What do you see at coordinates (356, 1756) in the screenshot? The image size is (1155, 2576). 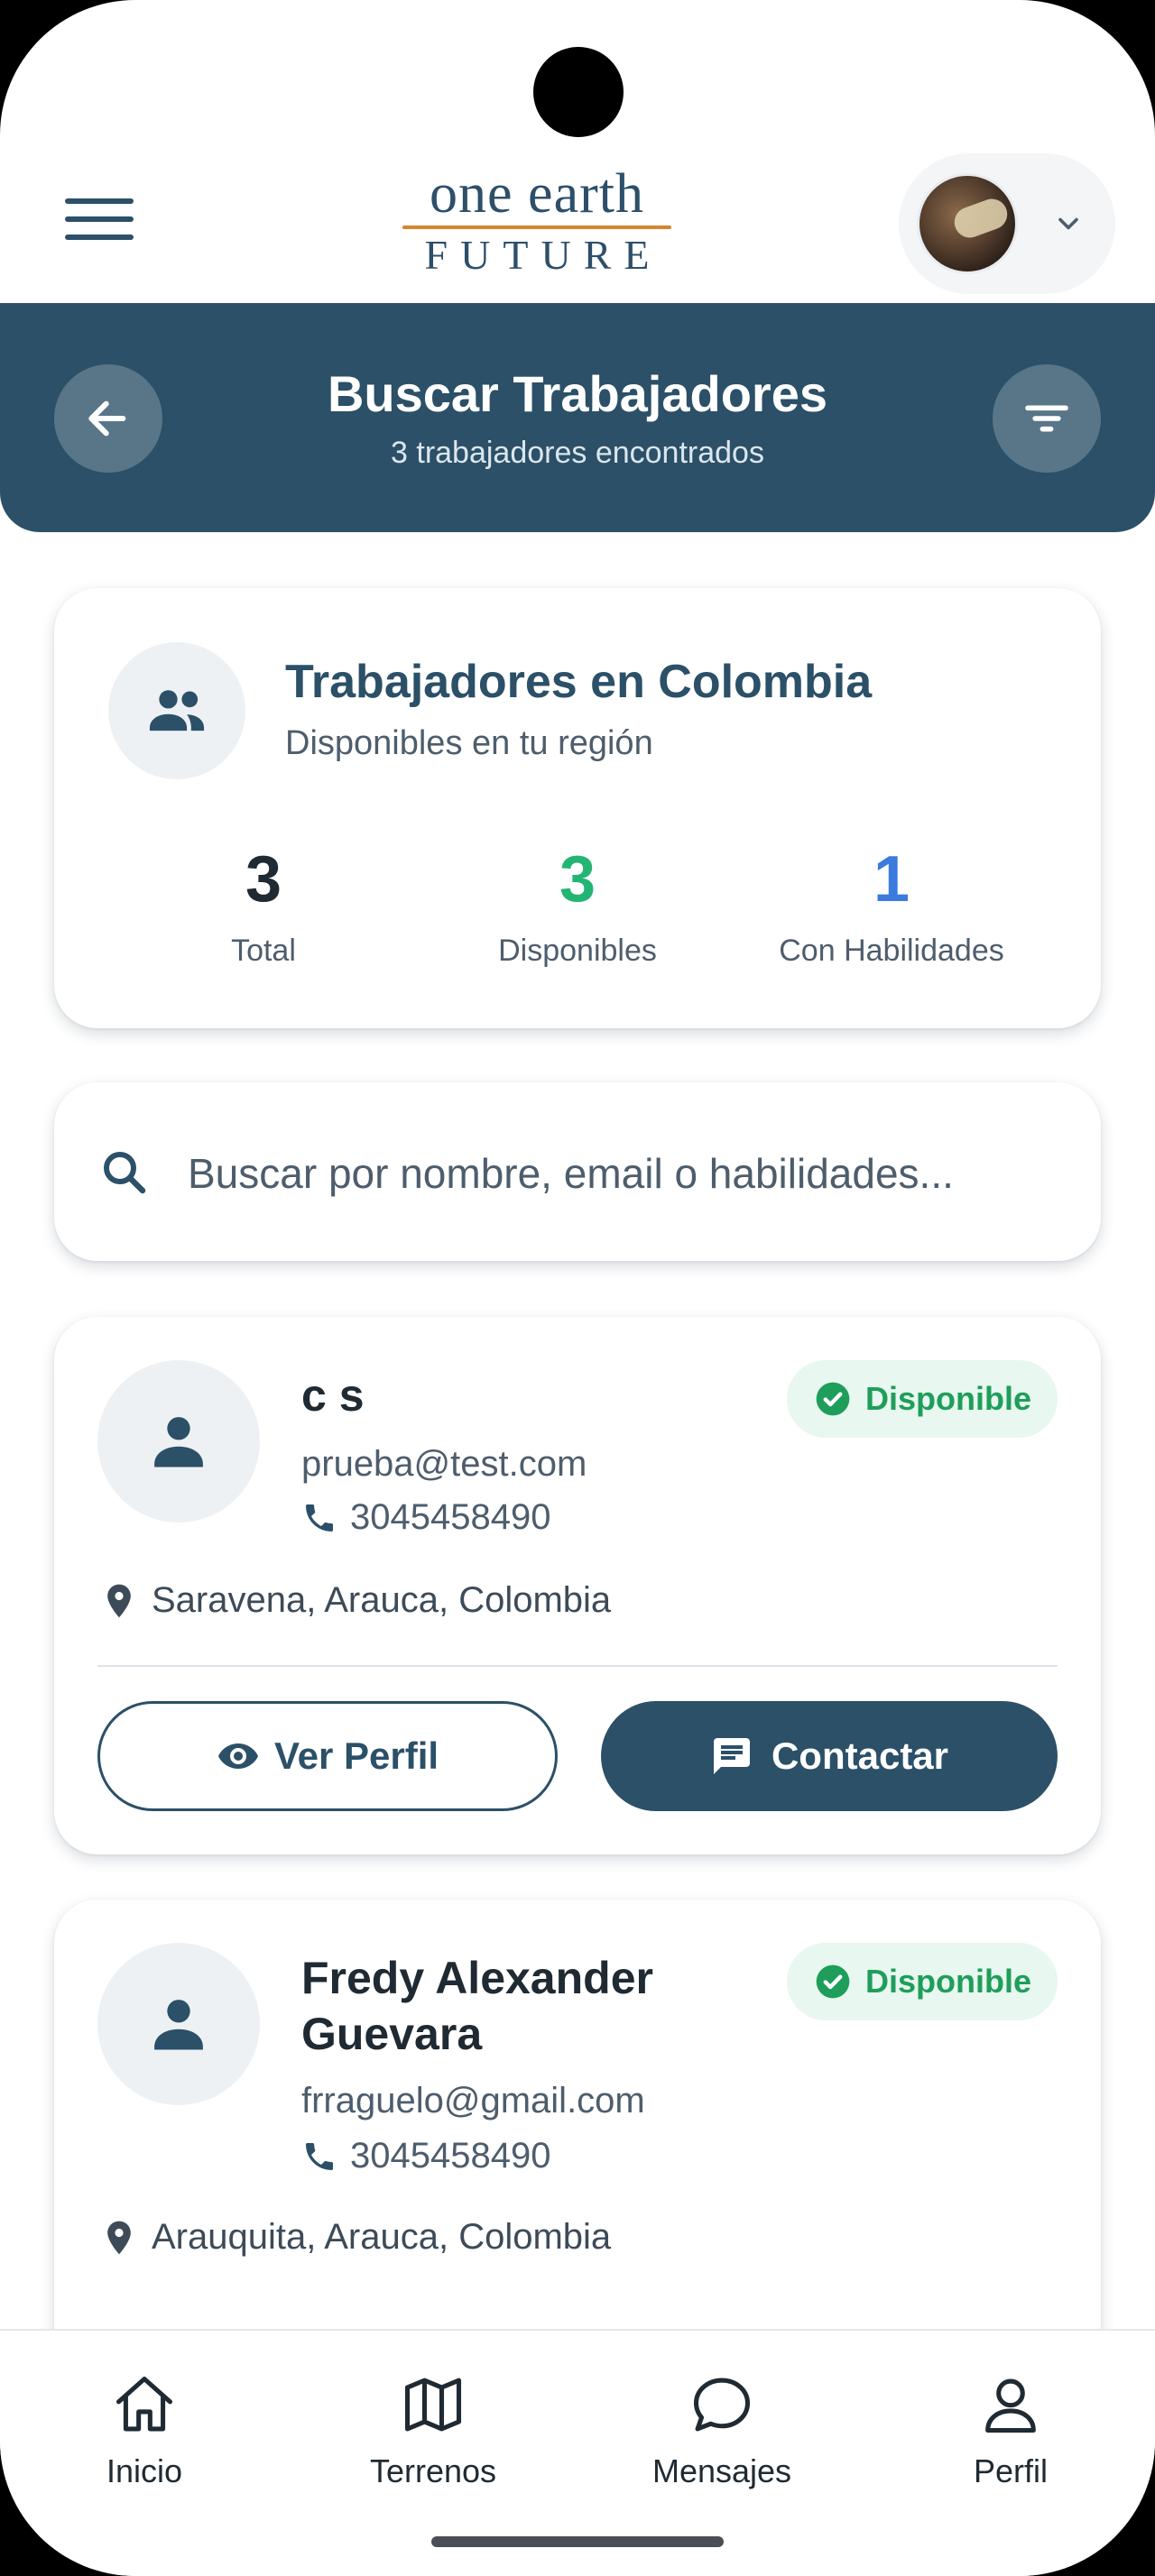 I see `view-profile-label: Ver Perfil` at bounding box center [356, 1756].